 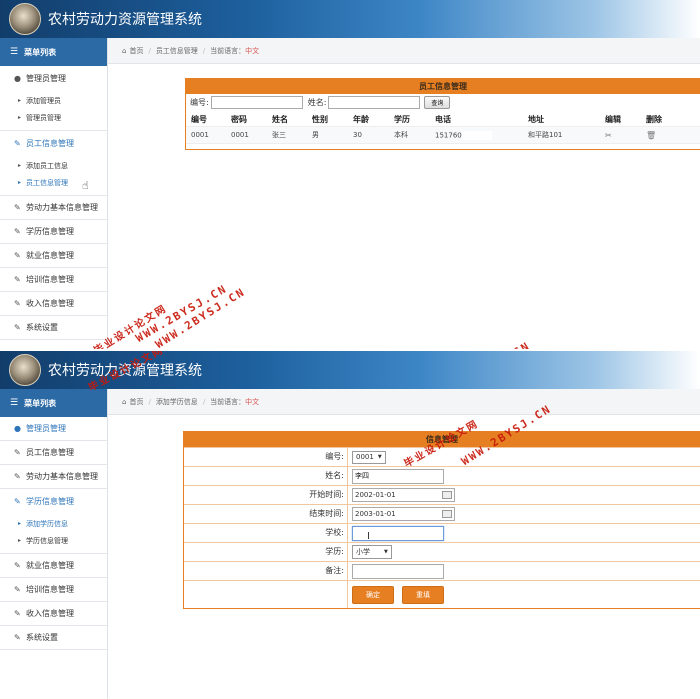 I want to click on start-label: 开始时间:, so click(x=266, y=495).